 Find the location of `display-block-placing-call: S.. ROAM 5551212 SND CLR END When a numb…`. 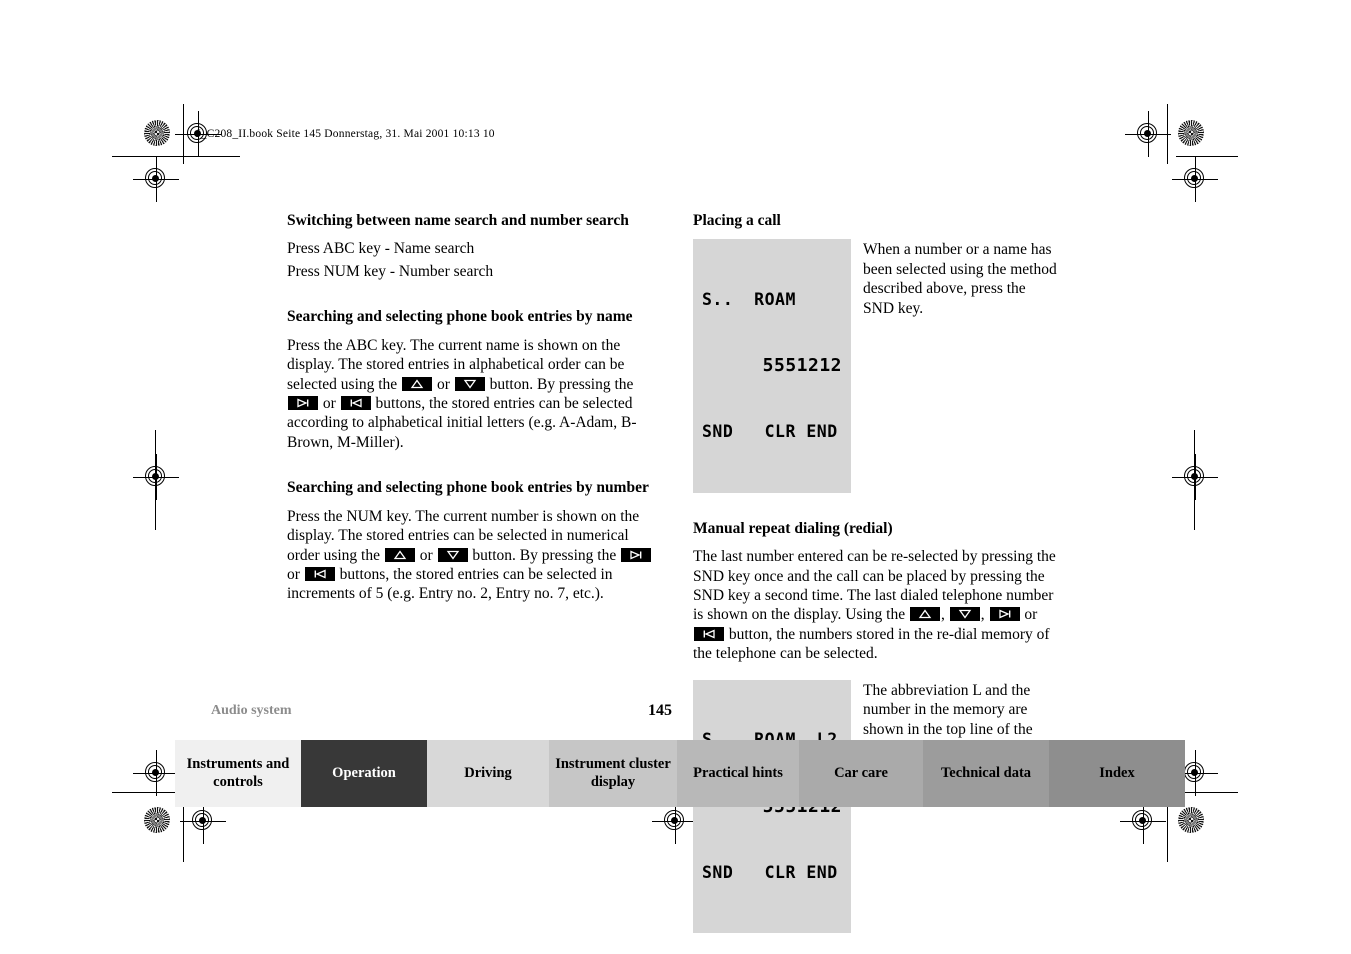

display-block-placing-call: S.. ROAM 5551212 SND CLR END When a numb… is located at coordinates (878, 366).